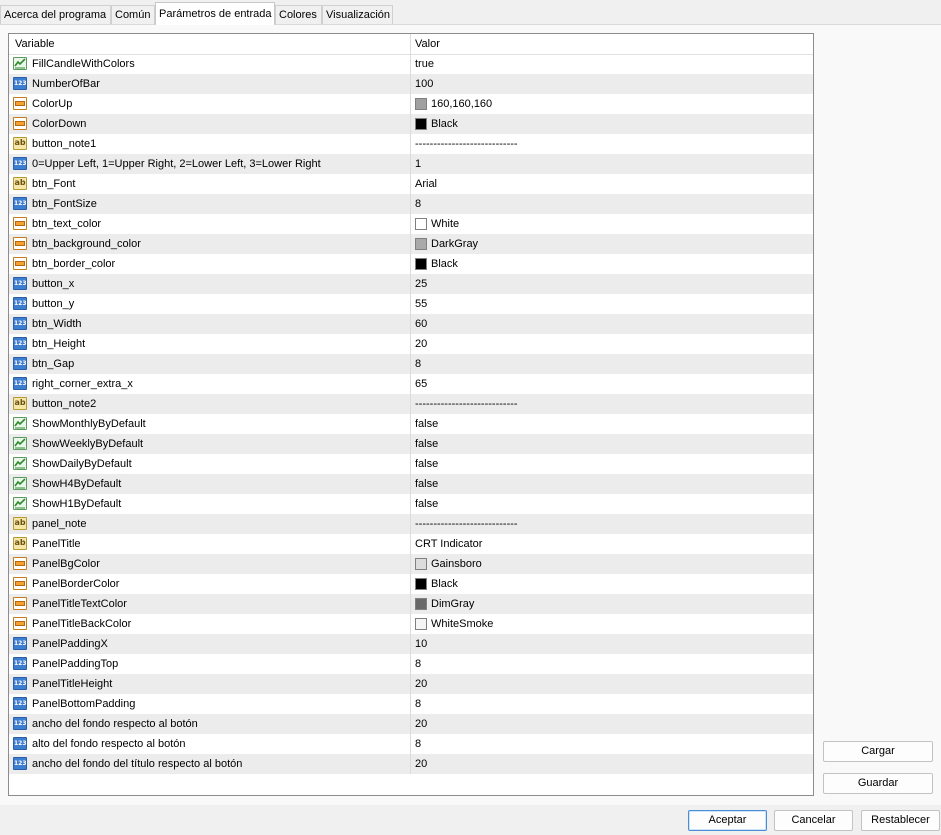  What do you see at coordinates (133, 14) in the screenshot?
I see `tab-comun: Común` at bounding box center [133, 14].